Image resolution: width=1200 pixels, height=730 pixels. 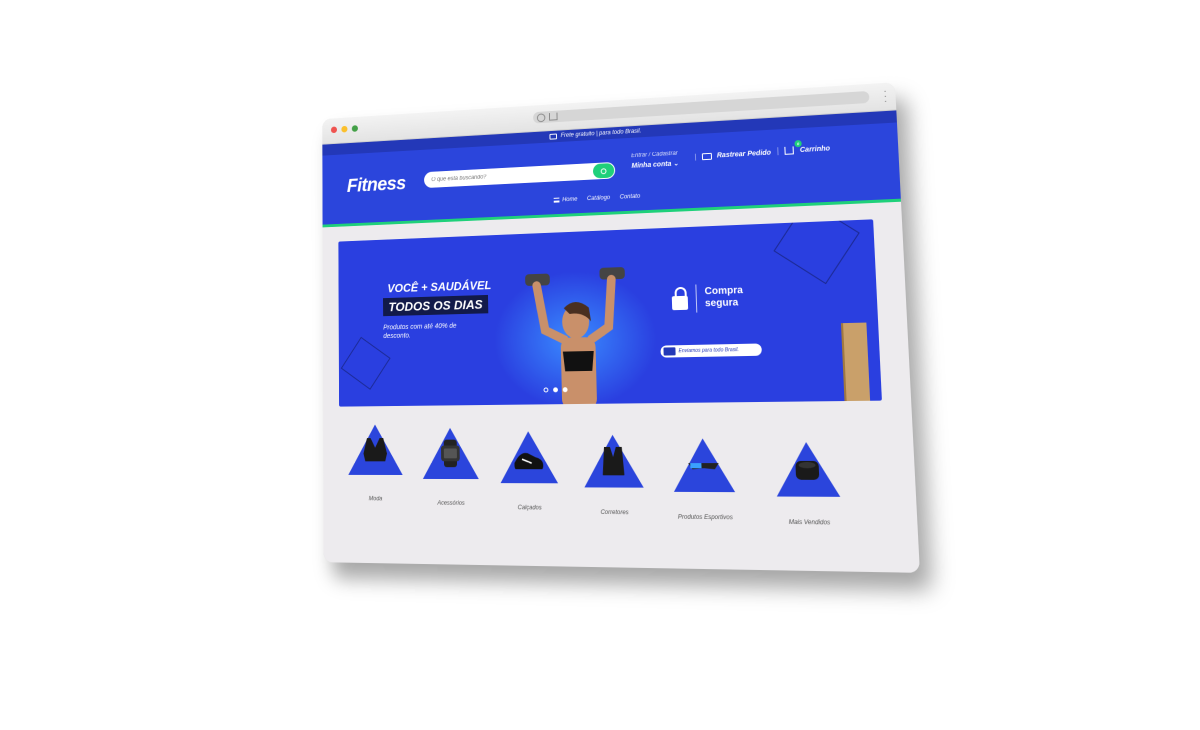 What do you see at coordinates (420, 331) in the screenshot?
I see `banner-subtitle: Produtos com até 40% de desconto.` at bounding box center [420, 331].